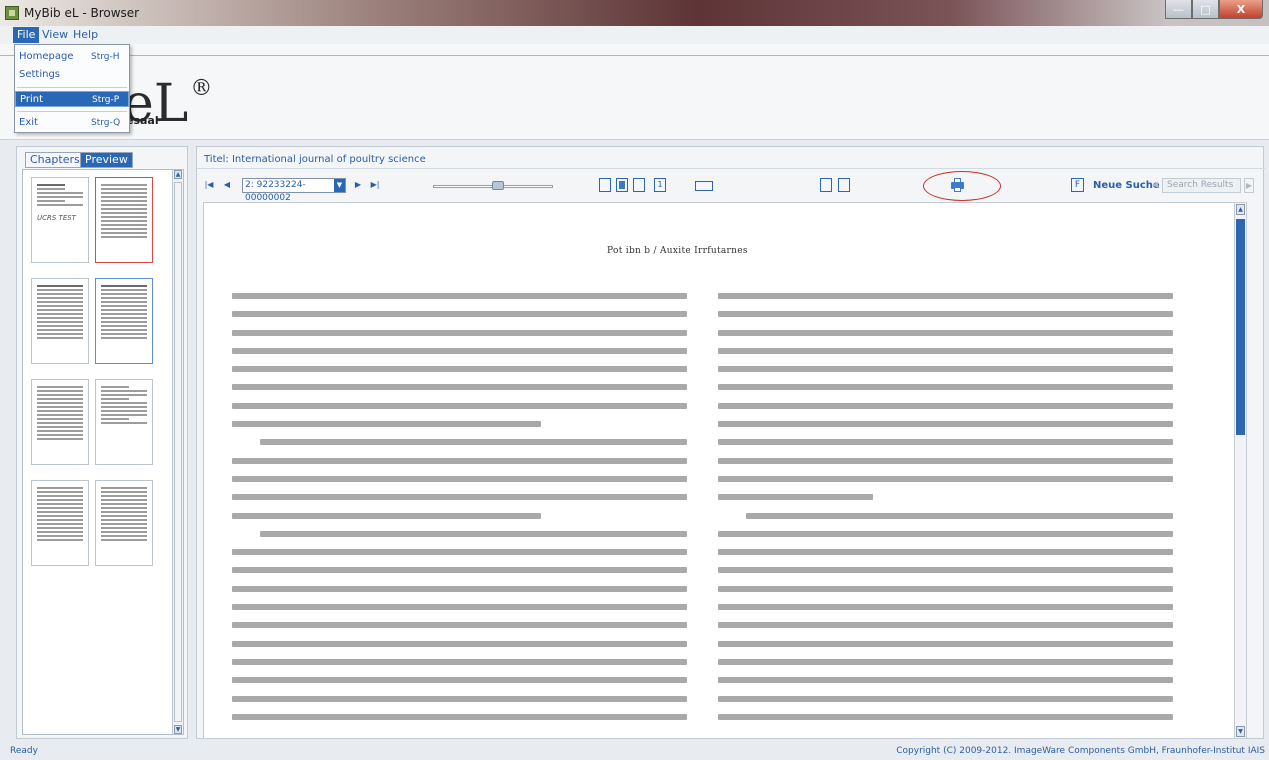  What do you see at coordinates (1077, 185) in the screenshot?
I see `fulltext-search-icon: F` at bounding box center [1077, 185].